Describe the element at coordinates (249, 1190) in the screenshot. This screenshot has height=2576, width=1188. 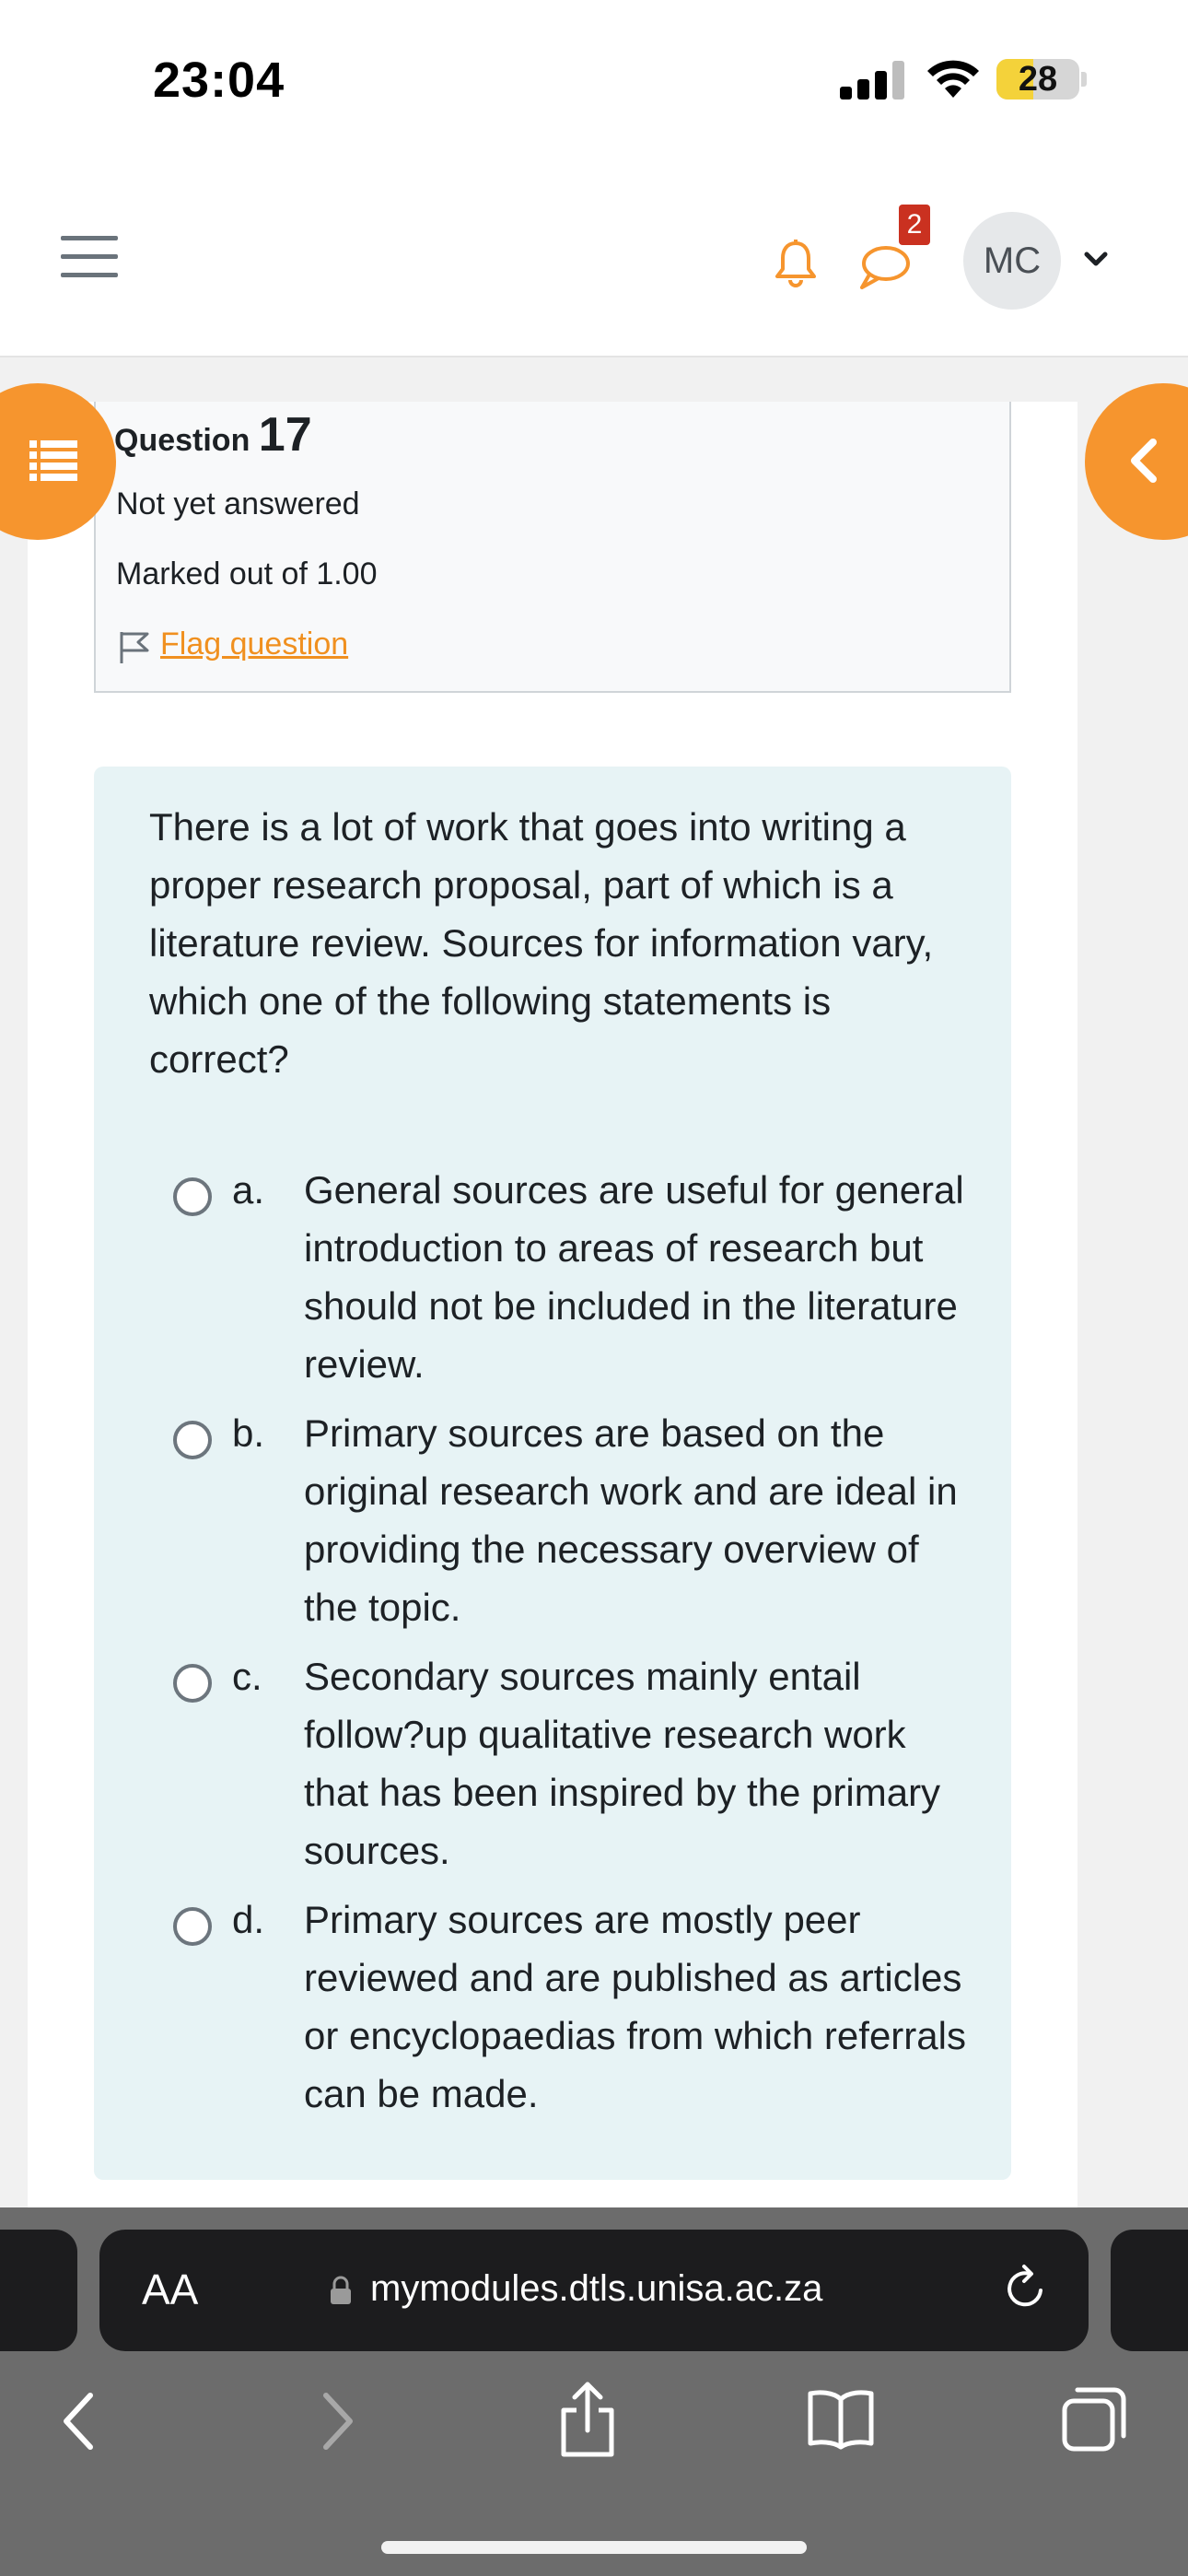
I see `option-letter: a.` at that location.